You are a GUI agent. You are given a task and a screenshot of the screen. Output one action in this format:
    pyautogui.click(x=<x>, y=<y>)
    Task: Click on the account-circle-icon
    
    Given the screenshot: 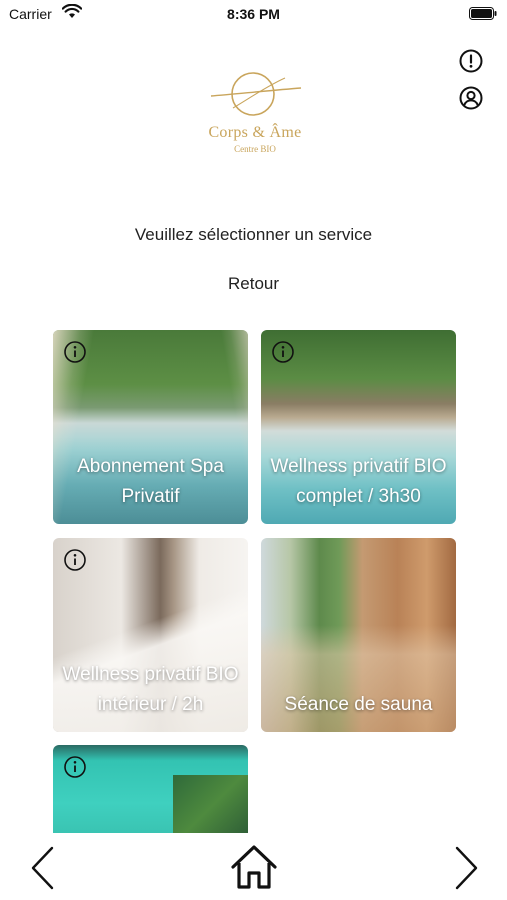 What is the action you would take?
    pyautogui.click(x=471, y=98)
    